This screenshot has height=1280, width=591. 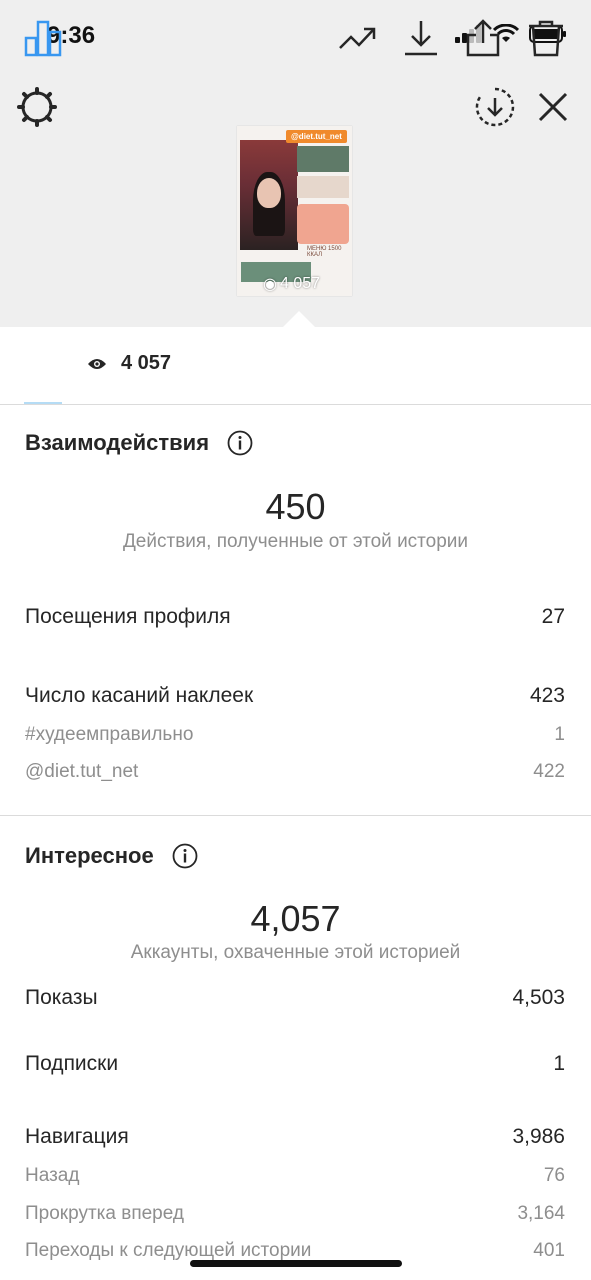 I want to click on promote-trend-icon, so click(x=358, y=38).